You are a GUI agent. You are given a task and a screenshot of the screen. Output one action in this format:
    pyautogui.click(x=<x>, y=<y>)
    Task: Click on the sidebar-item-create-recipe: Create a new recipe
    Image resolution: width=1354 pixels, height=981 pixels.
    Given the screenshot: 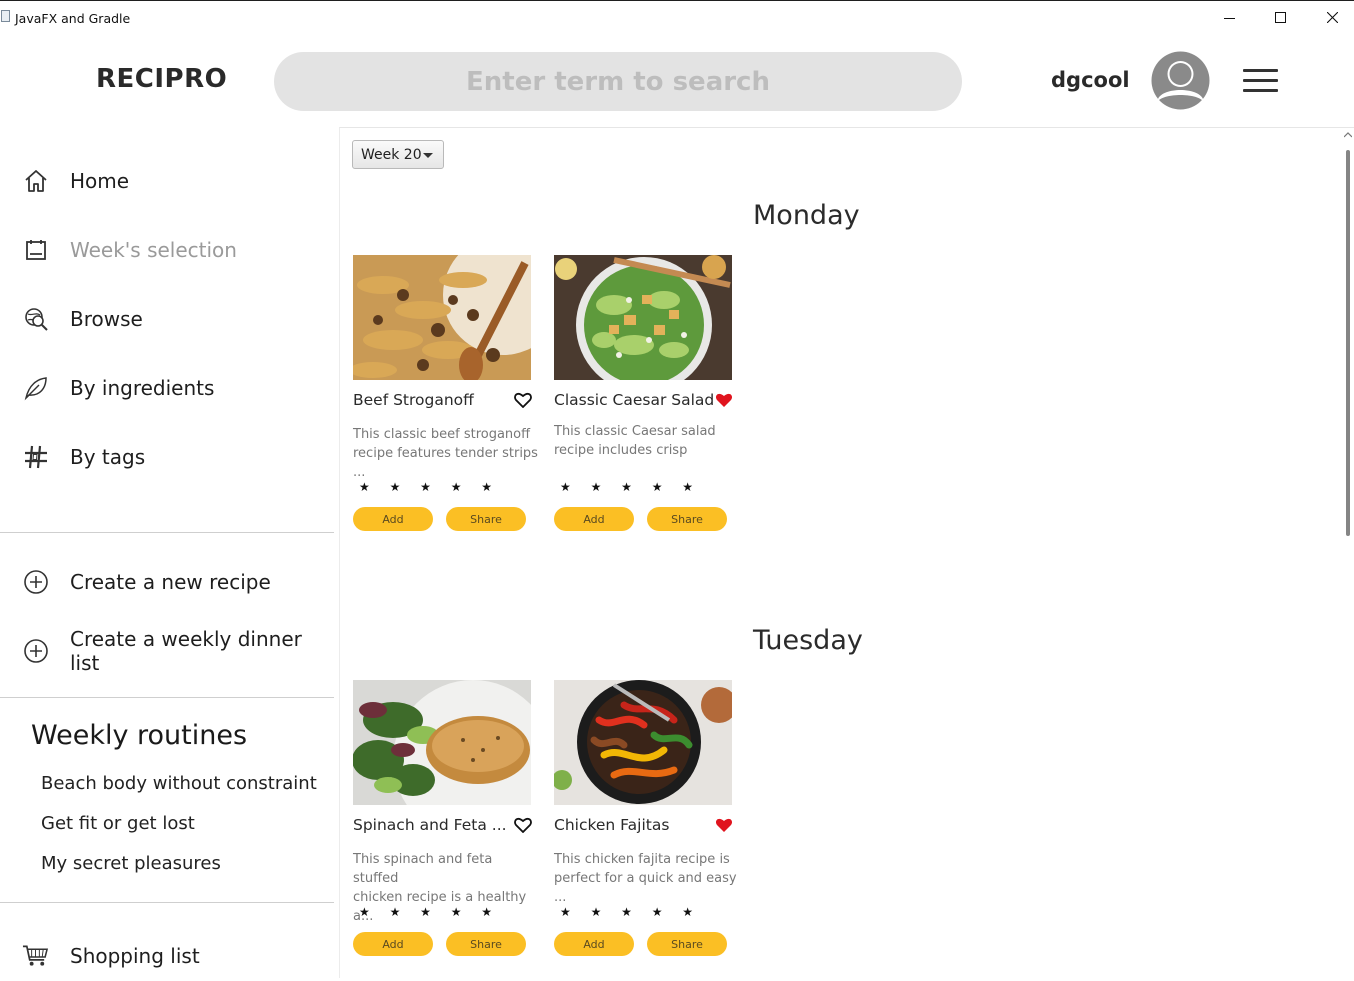 What is the action you would take?
    pyautogui.click(x=168, y=582)
    